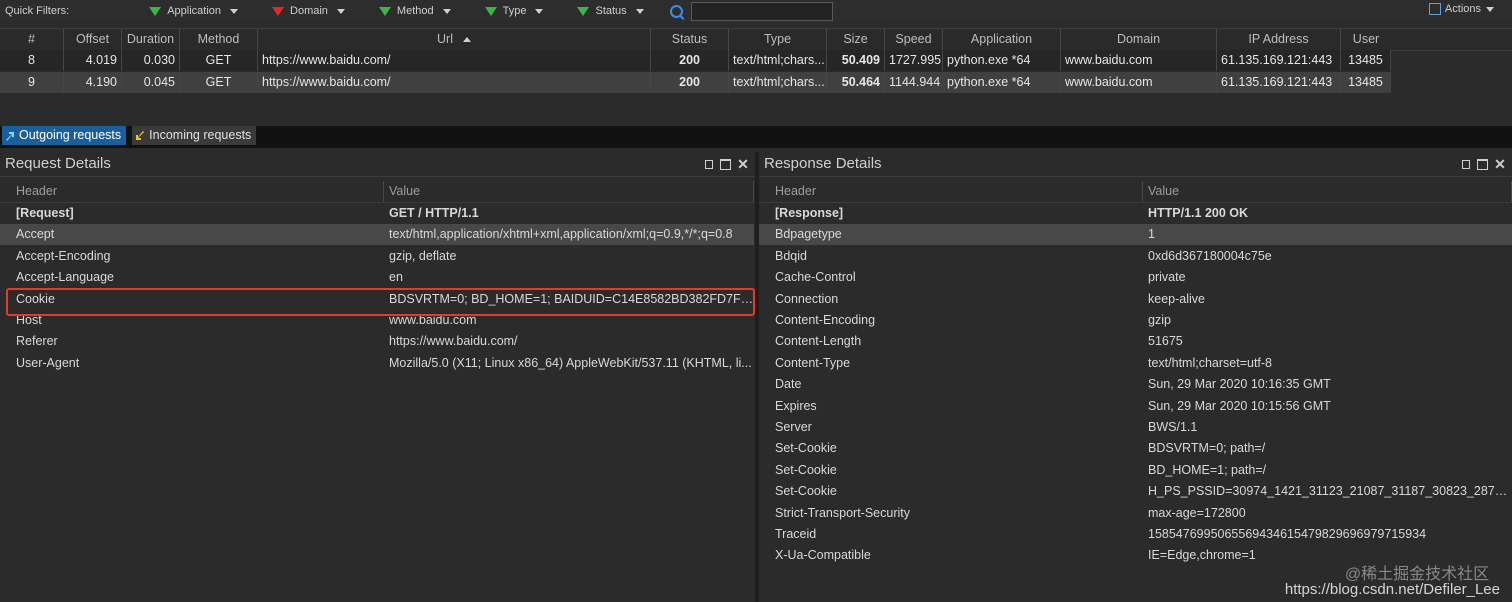 This screenshot has height=602, width=1512. Describe the element at coordinates (200, 135) in the screenshot. I see `tab-incoming-label: Incoming requests` at that location.